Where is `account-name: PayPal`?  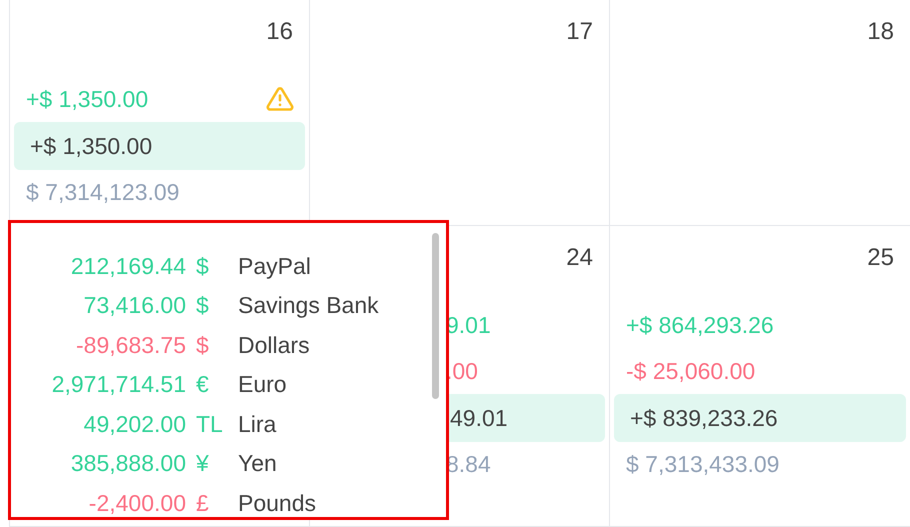 account-name: PayPal is located at coordinates (274, 265).